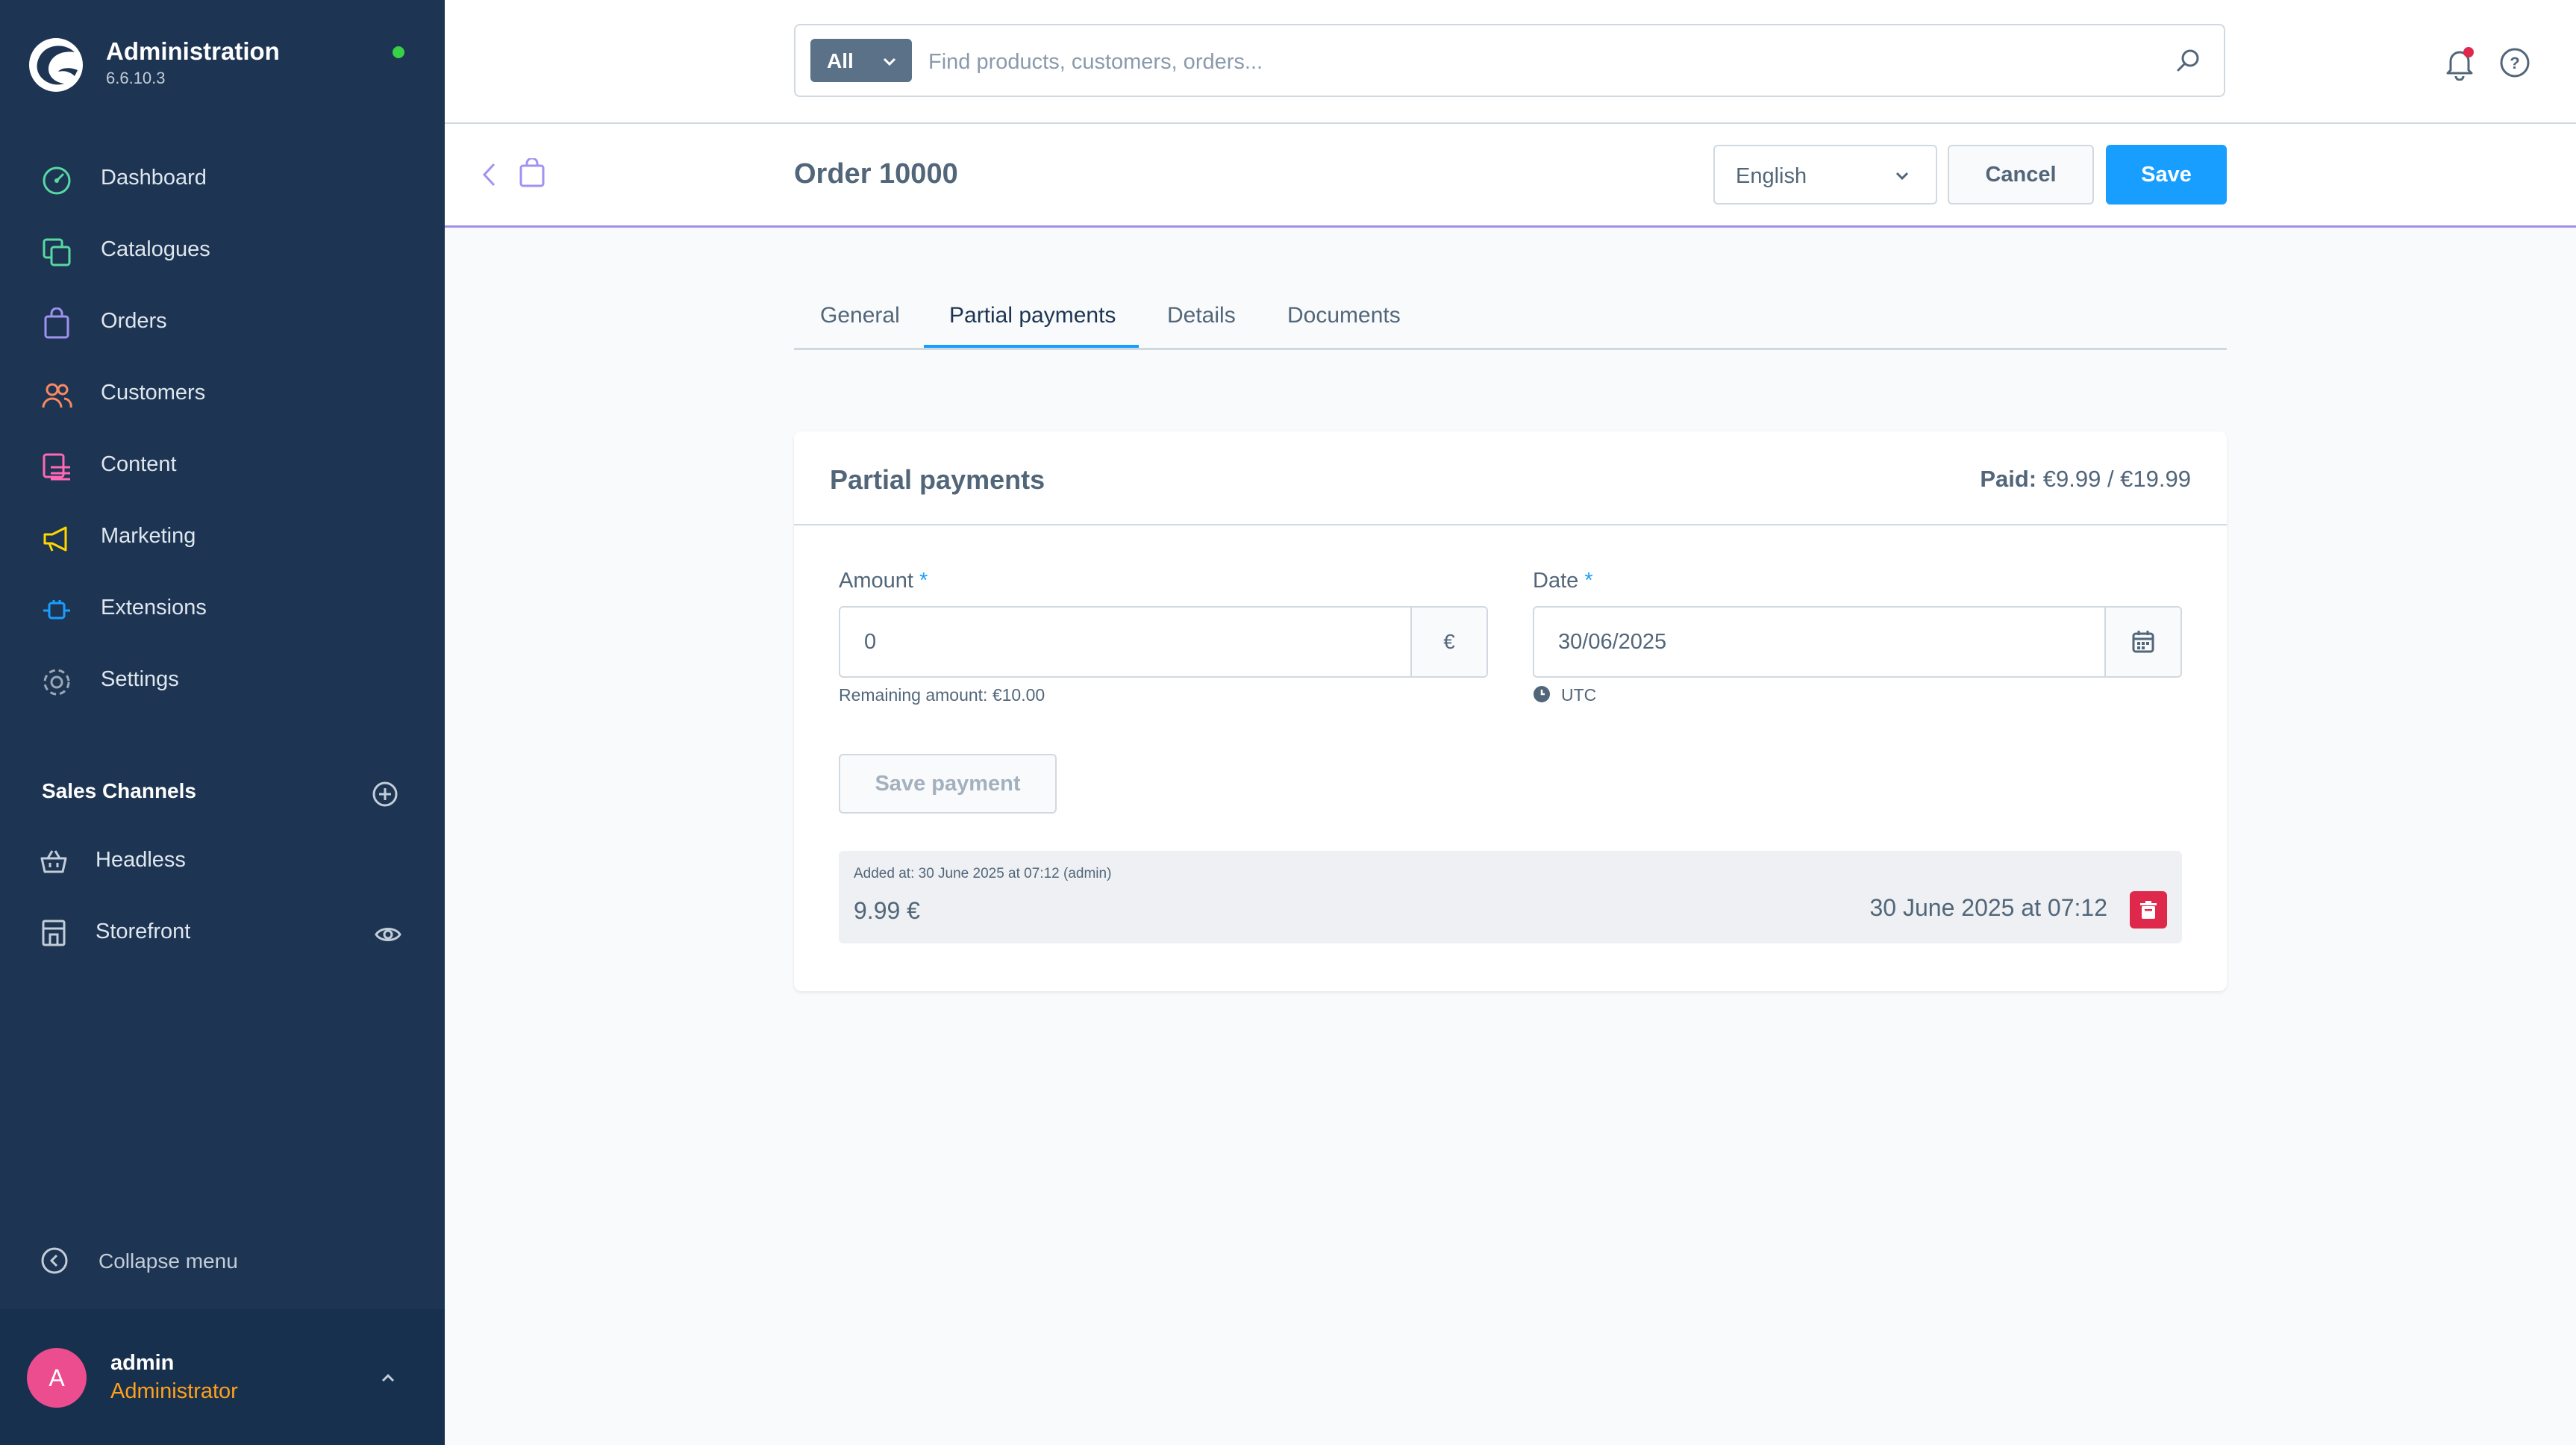  What do you see at coordinates (222, 860) in the screenshot?
I see `sales-channel-headless: Headless` at bounding box center [222, 860].